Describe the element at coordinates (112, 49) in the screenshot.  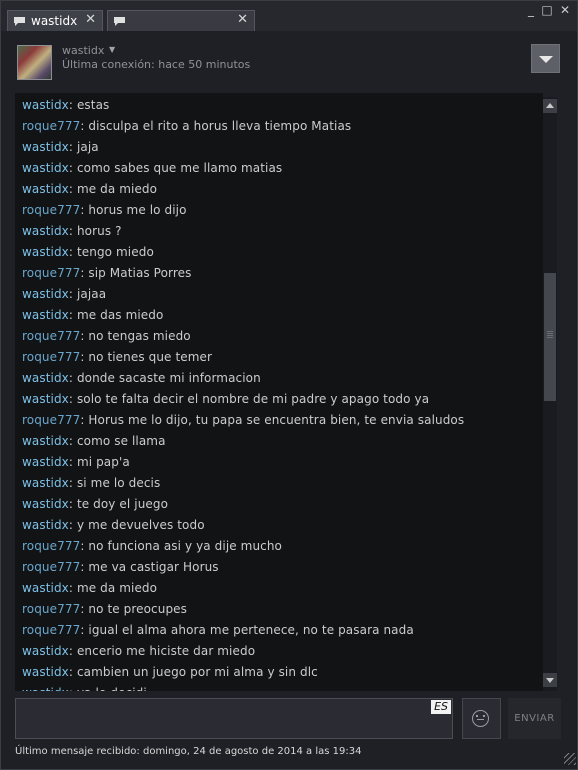
I see `chevron-down-icon: ▼` at that location.